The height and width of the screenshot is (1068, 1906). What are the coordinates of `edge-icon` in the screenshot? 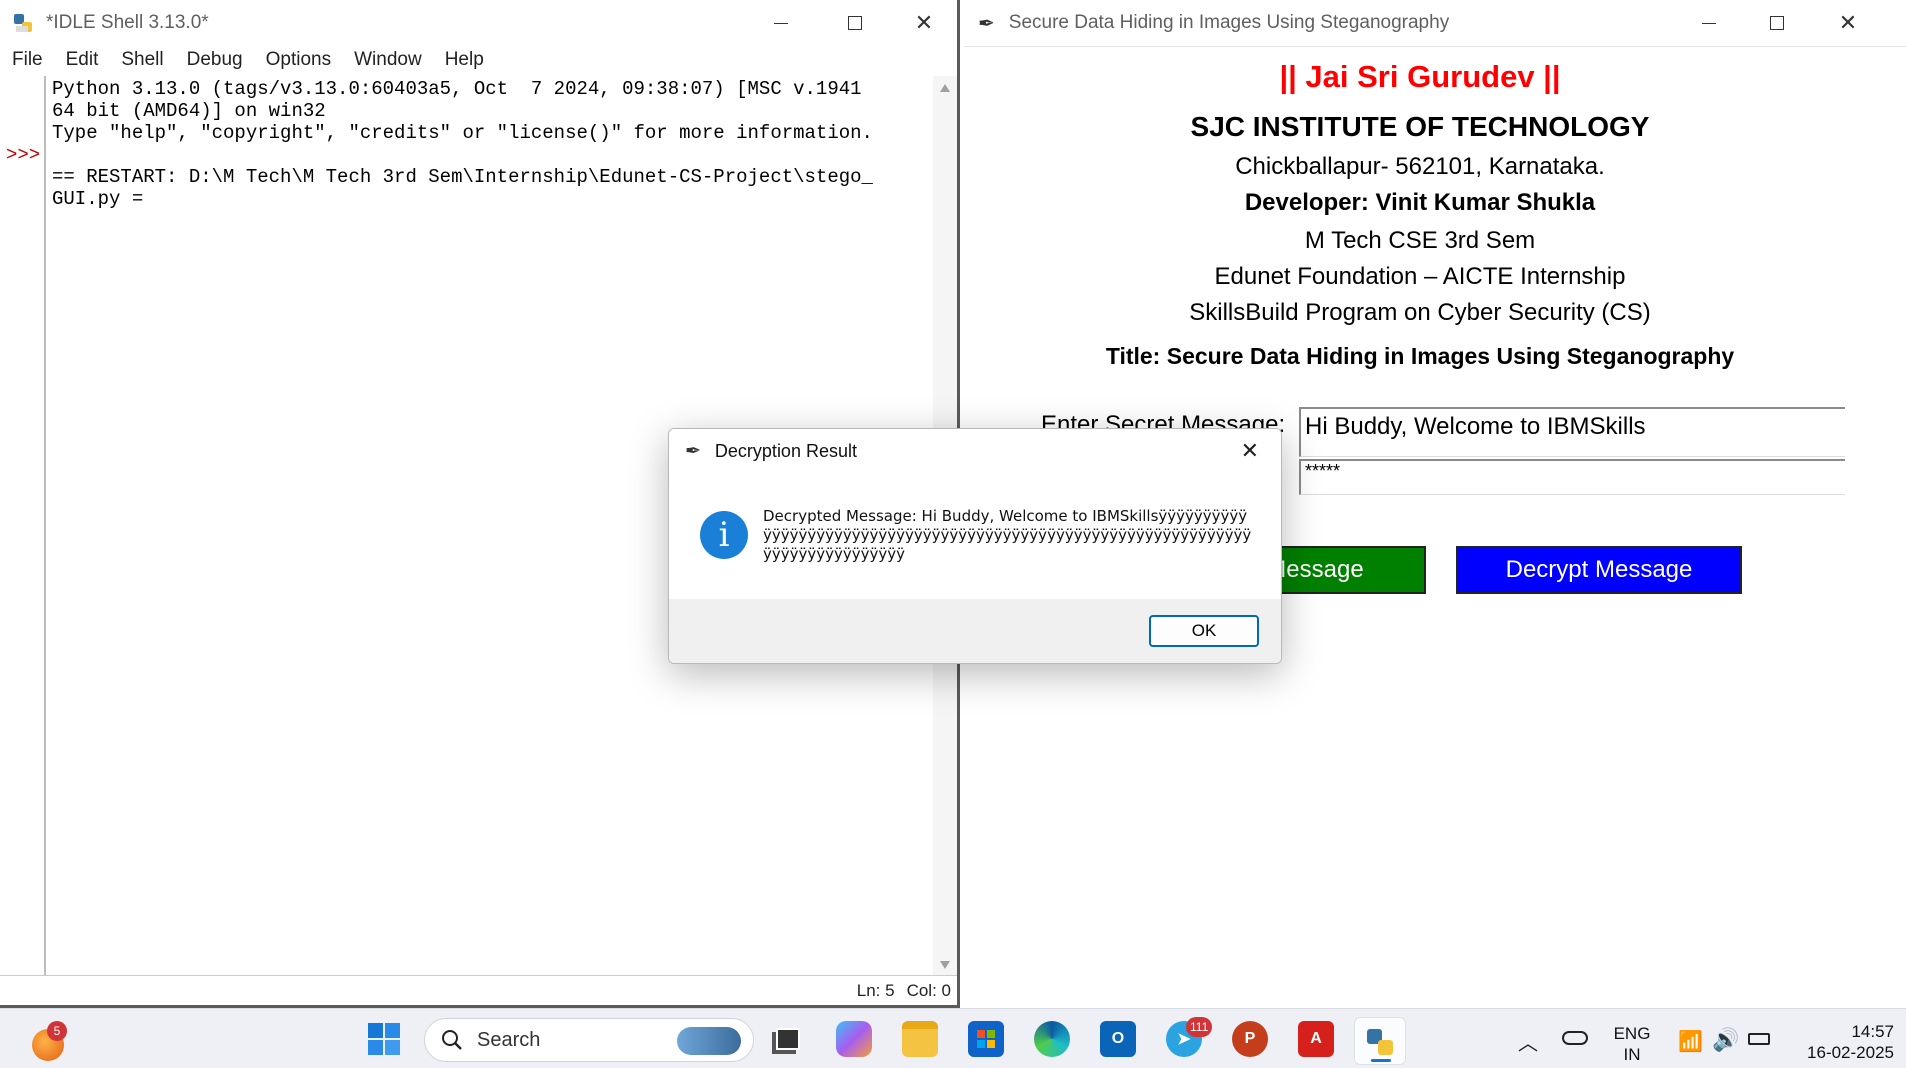 It's located at (1052, 1039).